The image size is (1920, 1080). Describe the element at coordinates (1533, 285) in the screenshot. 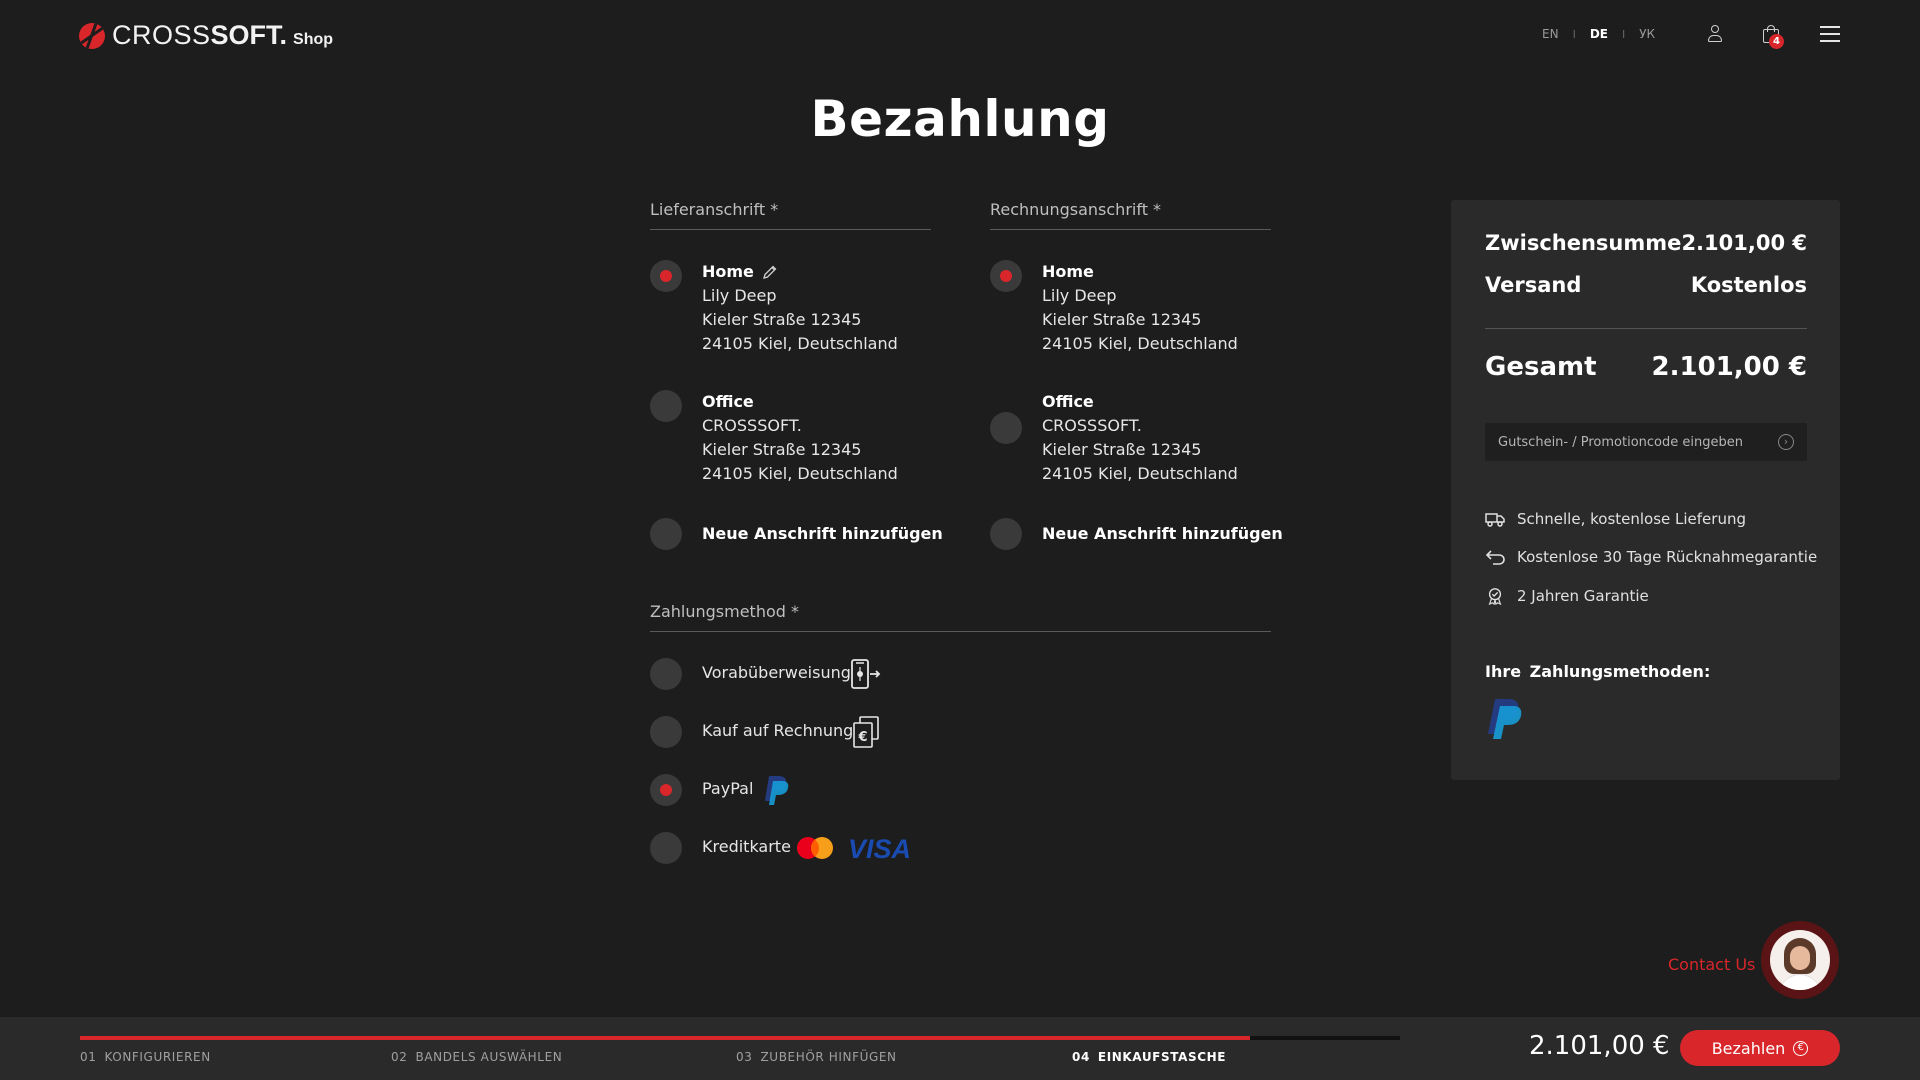

I see `shipping-cost-label: Versand` at that location.